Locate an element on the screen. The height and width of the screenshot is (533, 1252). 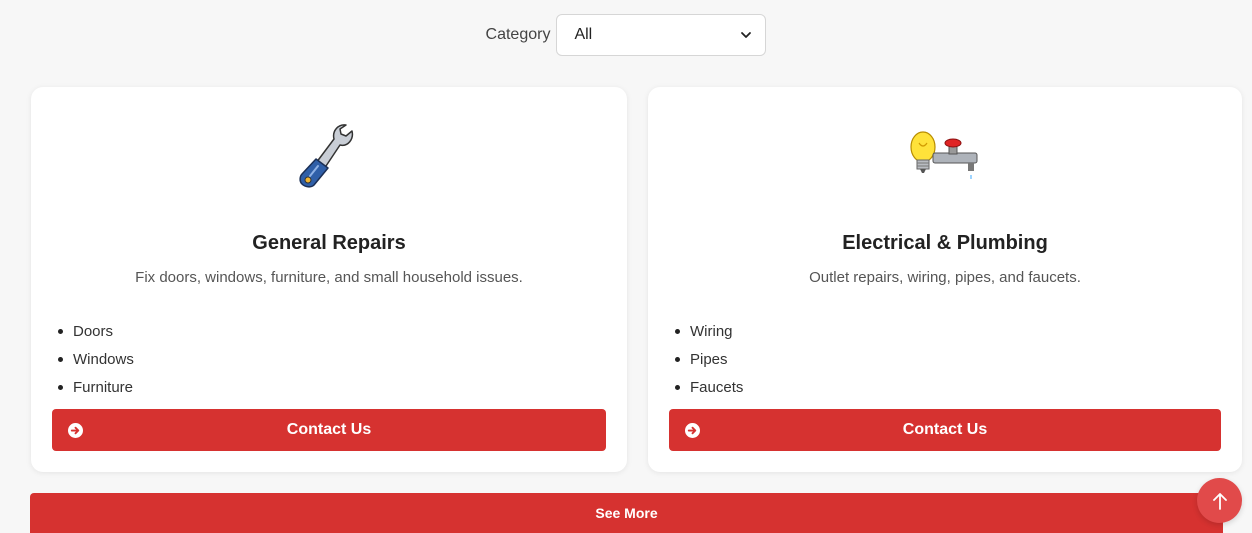
list-item: Furniture is located at coordinates (96, 393).